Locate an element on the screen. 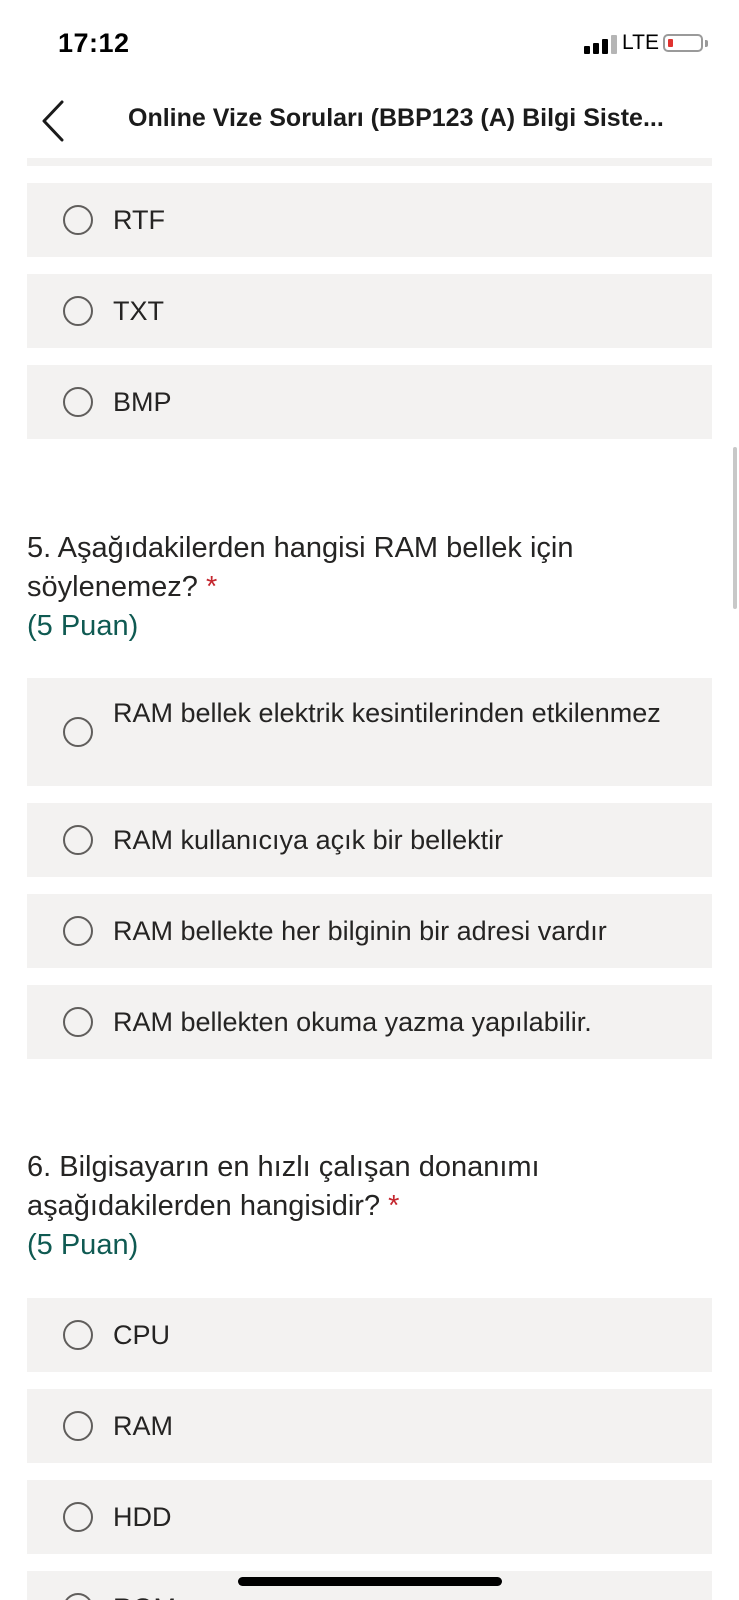 This screenshot has width=739, height=1600. chevron-left-icon is located at coordinates (60, 121).